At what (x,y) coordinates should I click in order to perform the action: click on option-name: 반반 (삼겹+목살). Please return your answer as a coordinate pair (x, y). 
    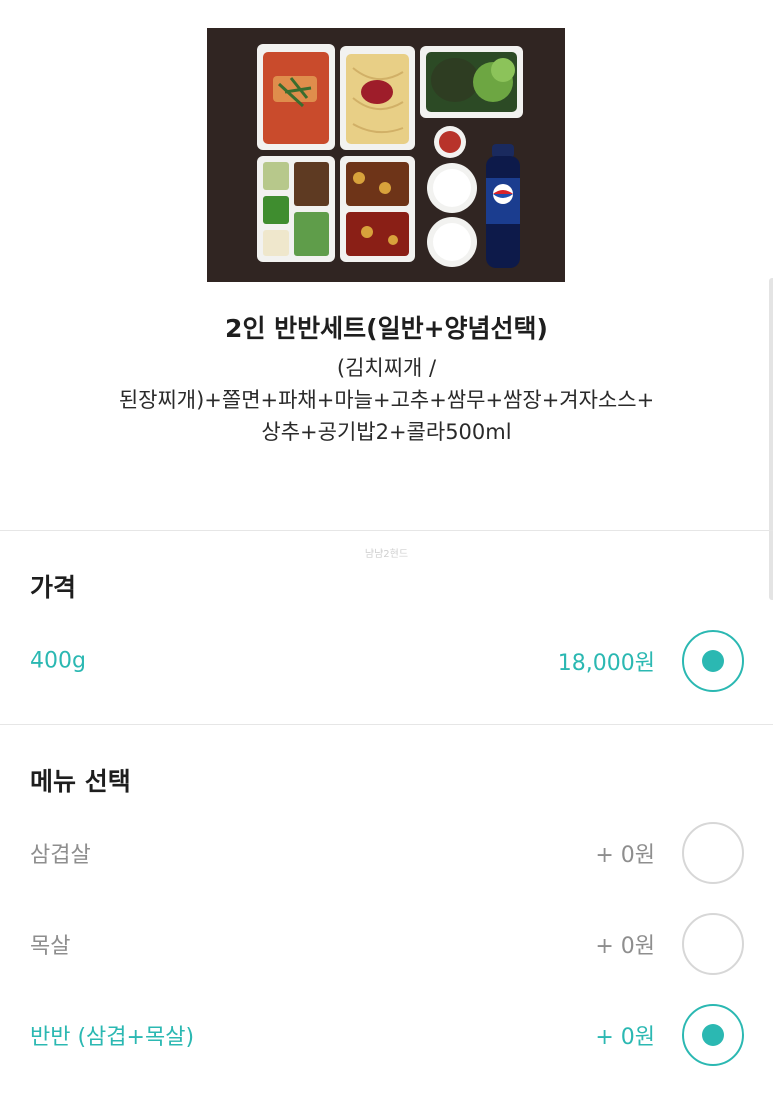
    Looking at the image, I should click on (112, 1037).